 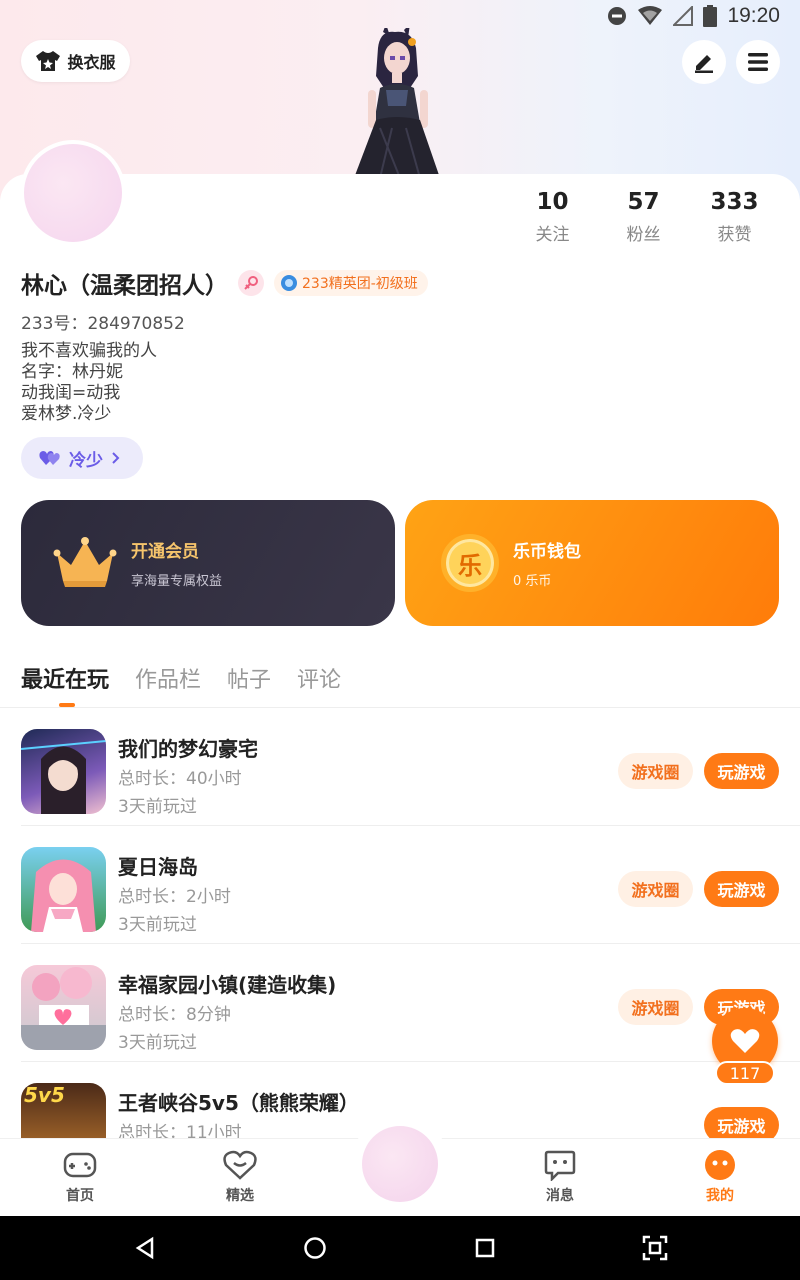 I want to click on wallet-card: 乐 乐币钱包 0 乐币, so click(x=592, y=563).